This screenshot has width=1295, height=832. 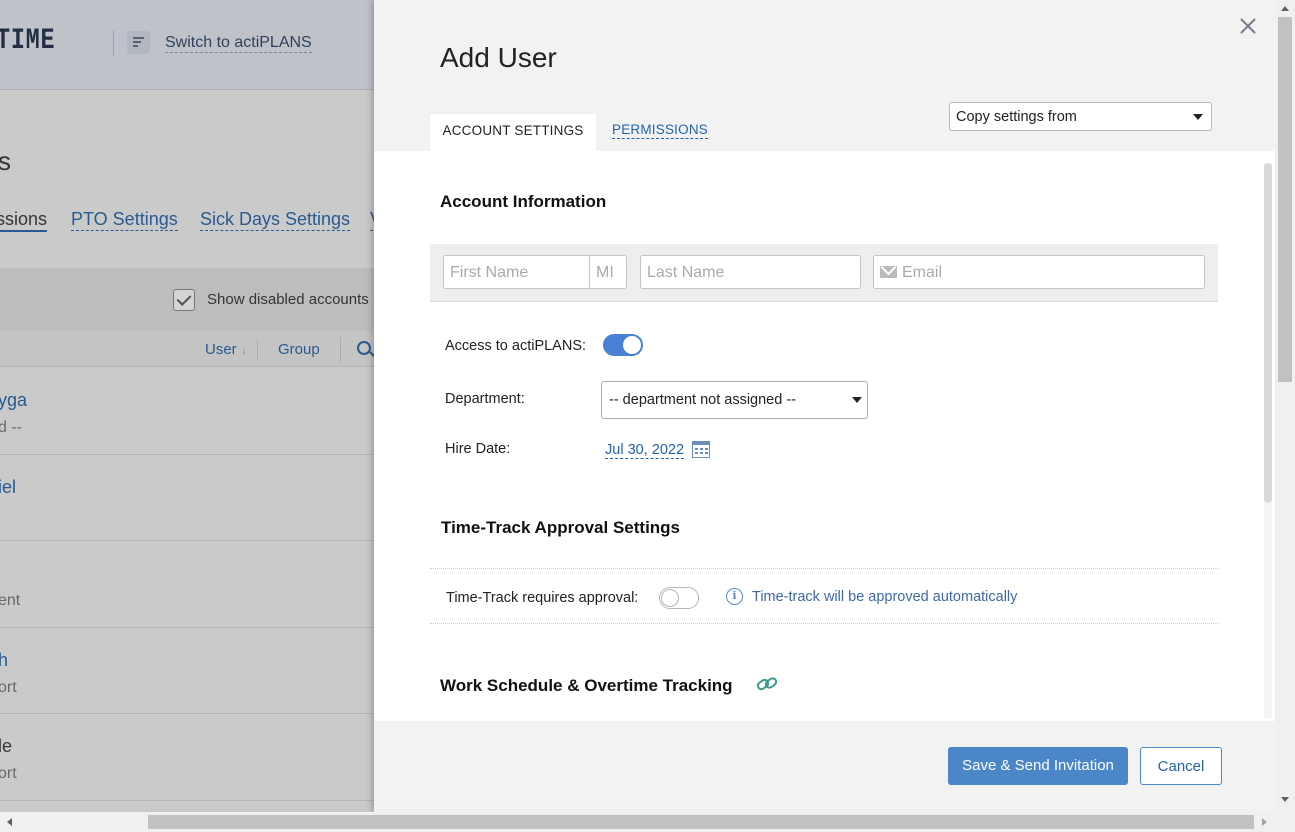 What do you see at coordinates (187, 349) in the screenshot?
I see `table-header: User ↓ Group` at bounding box center [187, 349].